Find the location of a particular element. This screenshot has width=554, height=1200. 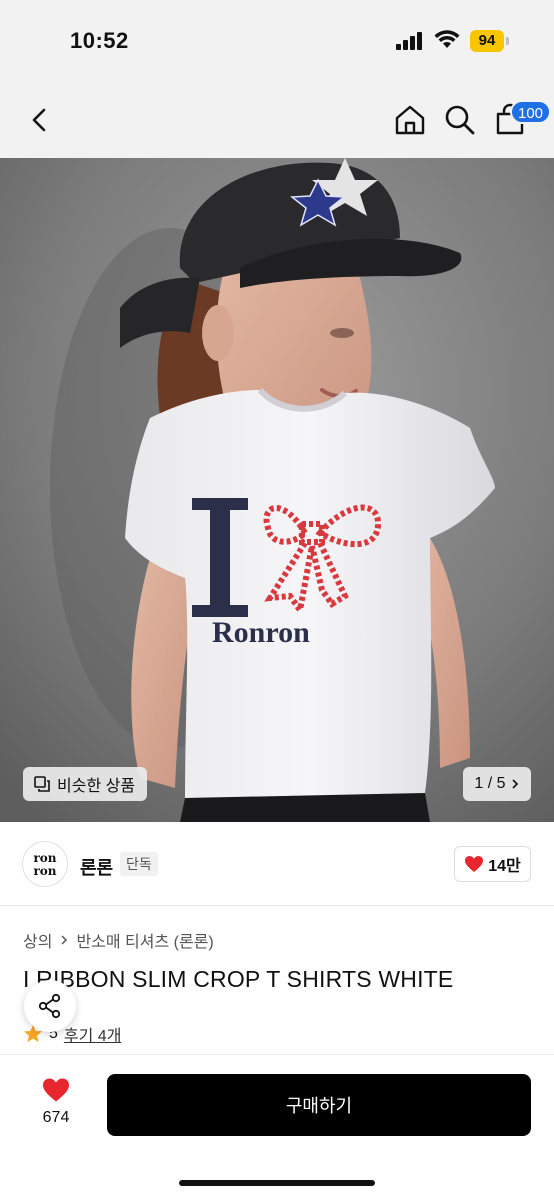

share-button is located at coordinates (50, 1006).